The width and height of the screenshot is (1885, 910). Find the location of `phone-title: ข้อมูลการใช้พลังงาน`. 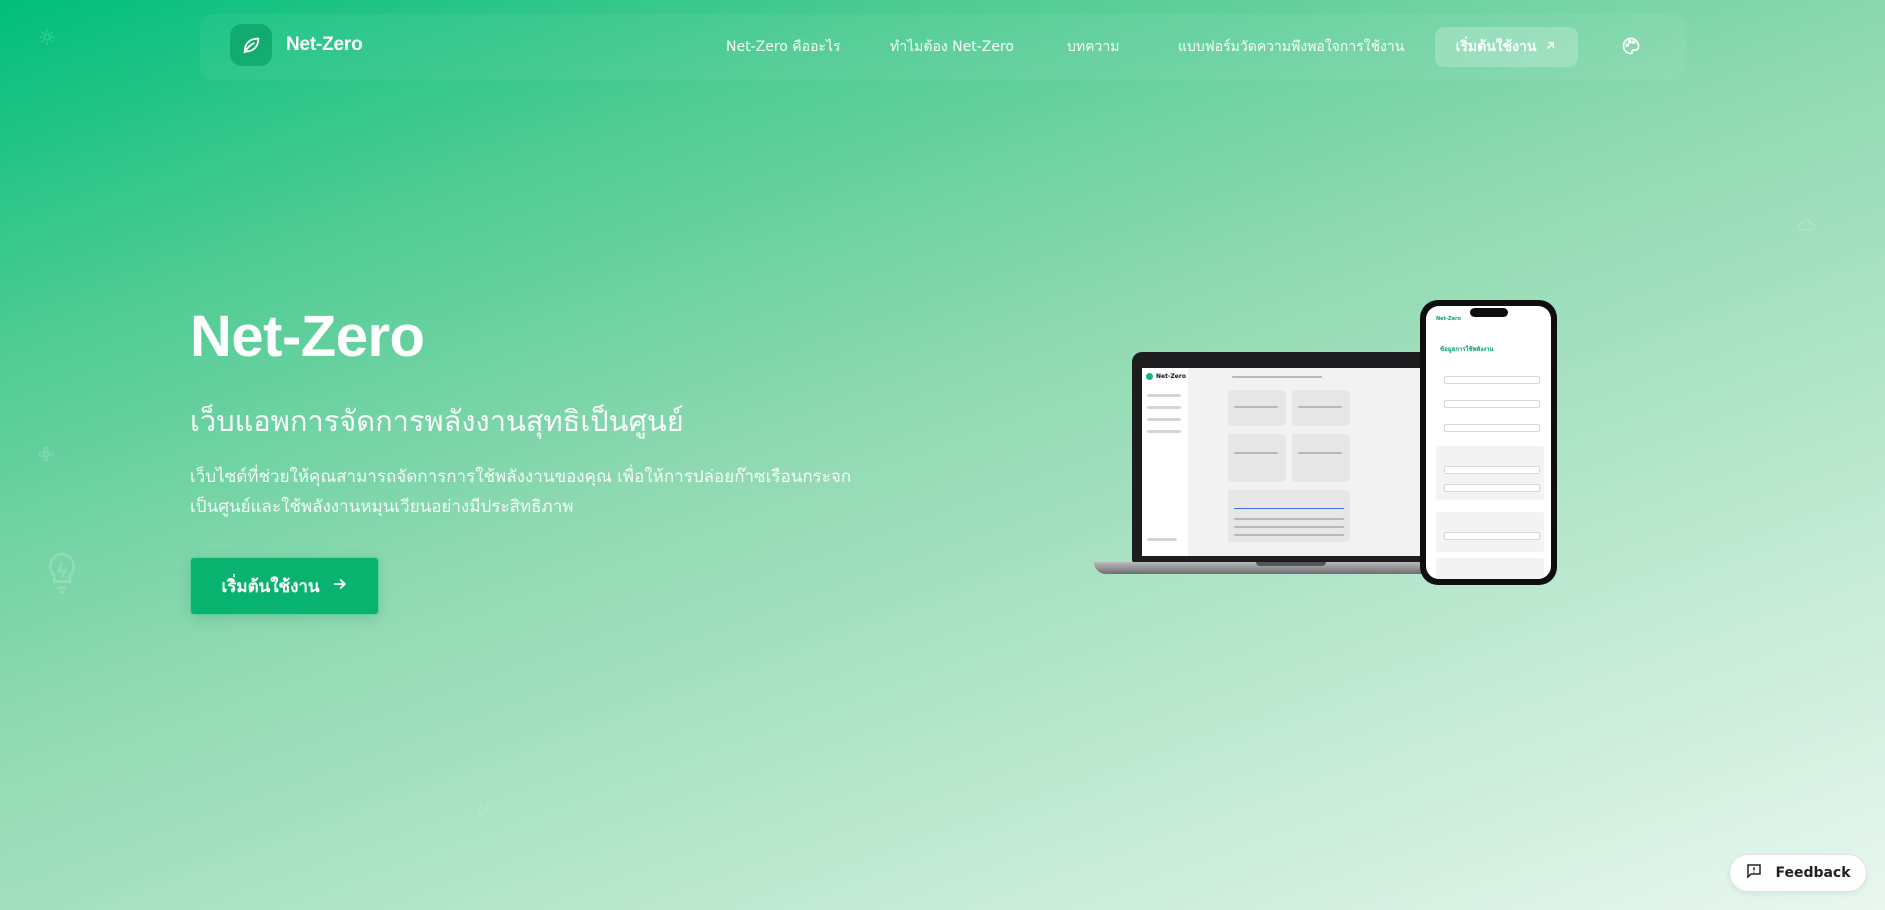

phone-title: ข้อมูลการใช้พลังงาน is located at coordinates (1467, 349).